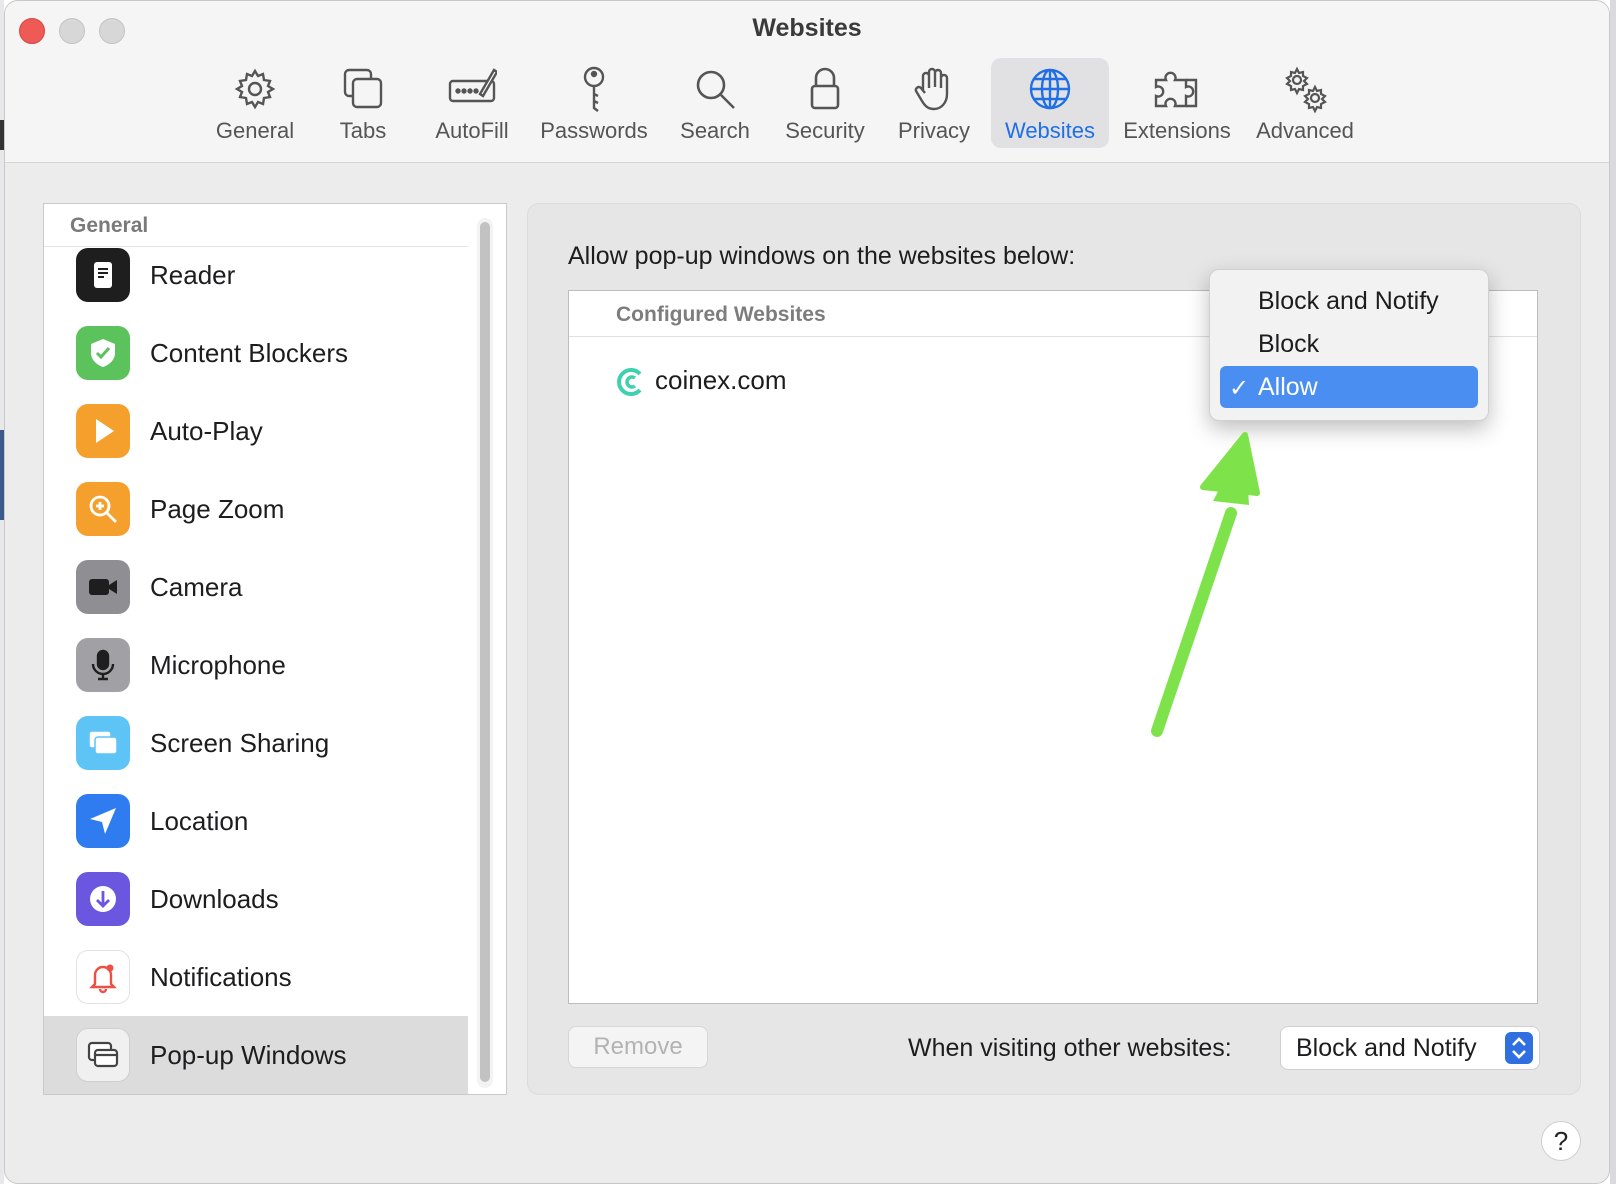  Describe the element at coordinates (1239, 388) in the screenshot. I see `checkmark-icon: ✓` at that location.